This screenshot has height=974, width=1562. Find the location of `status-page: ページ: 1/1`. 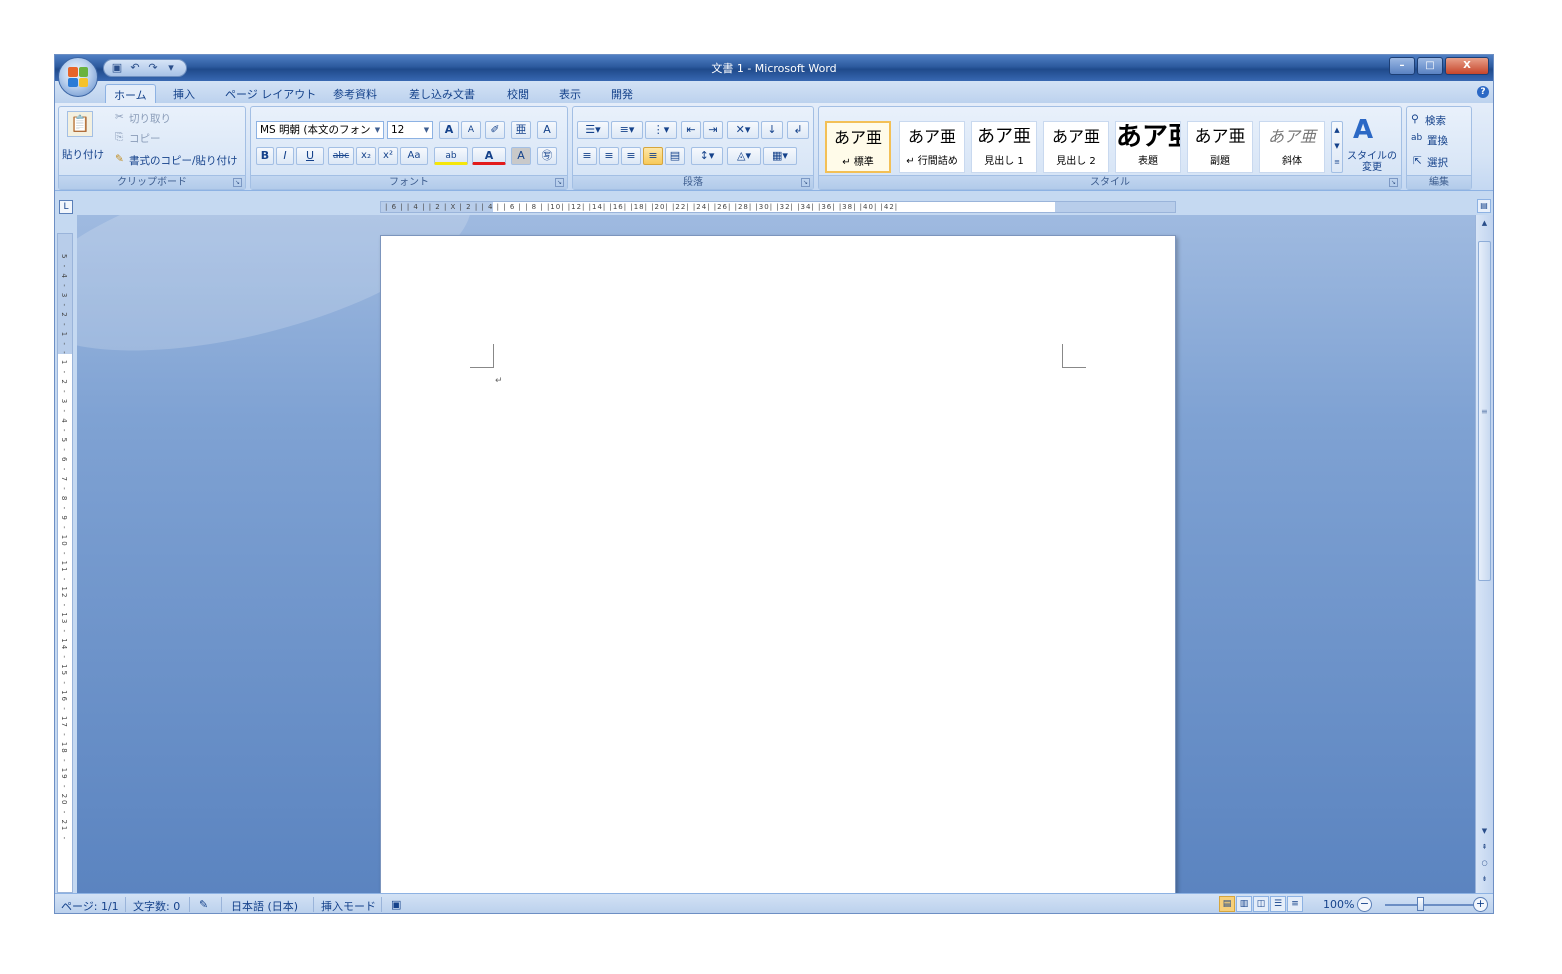

status-page: ページ: 1/1 is located at coordinates (90, 905).